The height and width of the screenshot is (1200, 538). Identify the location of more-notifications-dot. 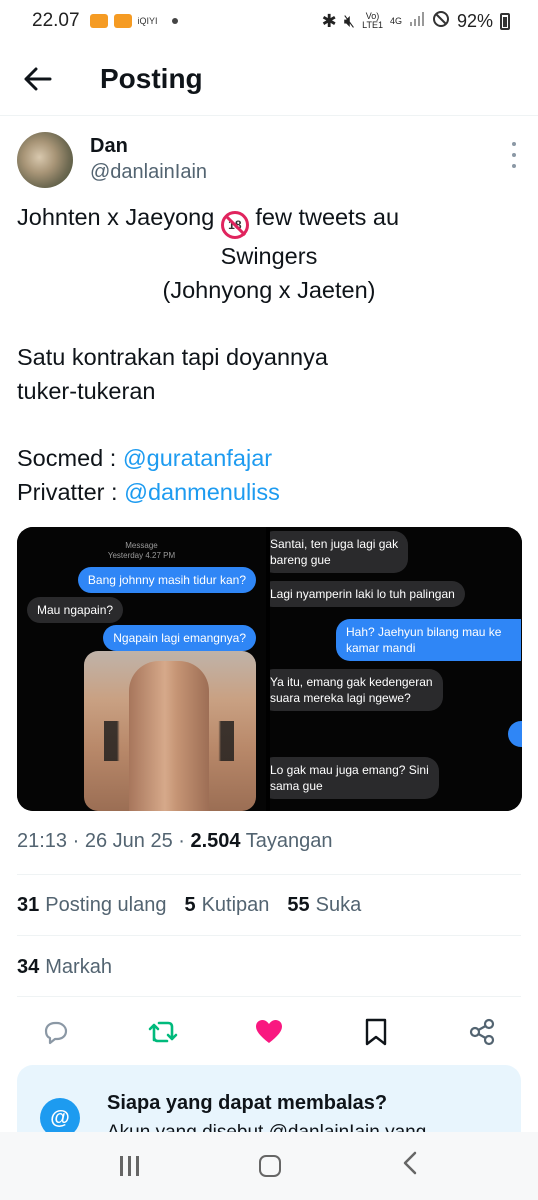
(174, 21).